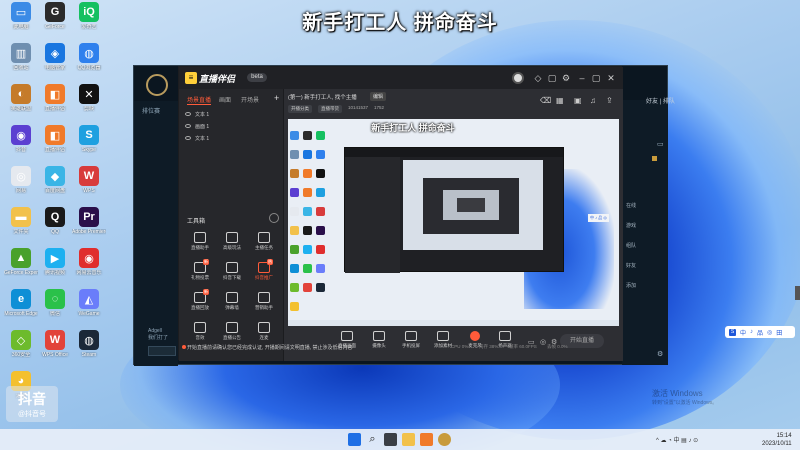  What do you see at coordinates (21, 139) in the screenshot?
I see `desktop-icon: ◉ 抖音` at bounding box center [21, 139].